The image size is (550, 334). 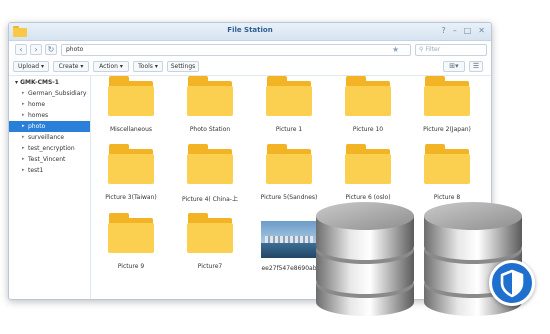 What do you see at coordinates (49, 93) in the screenshot?
I see `sidebar-item-german-subsidiary: ▸ German_Subsidiary` at bounding box center [49, 93].